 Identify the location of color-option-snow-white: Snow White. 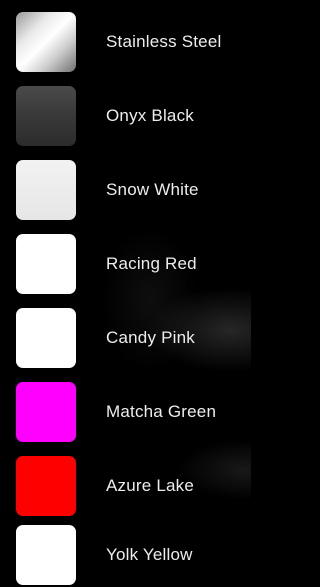
(125, 190).